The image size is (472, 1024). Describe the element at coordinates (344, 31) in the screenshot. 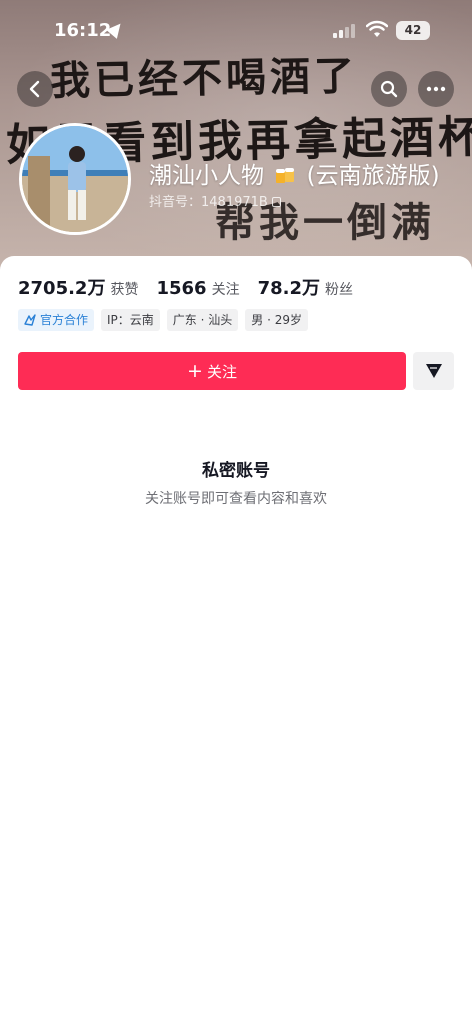

I see `signal-icon` at that location.